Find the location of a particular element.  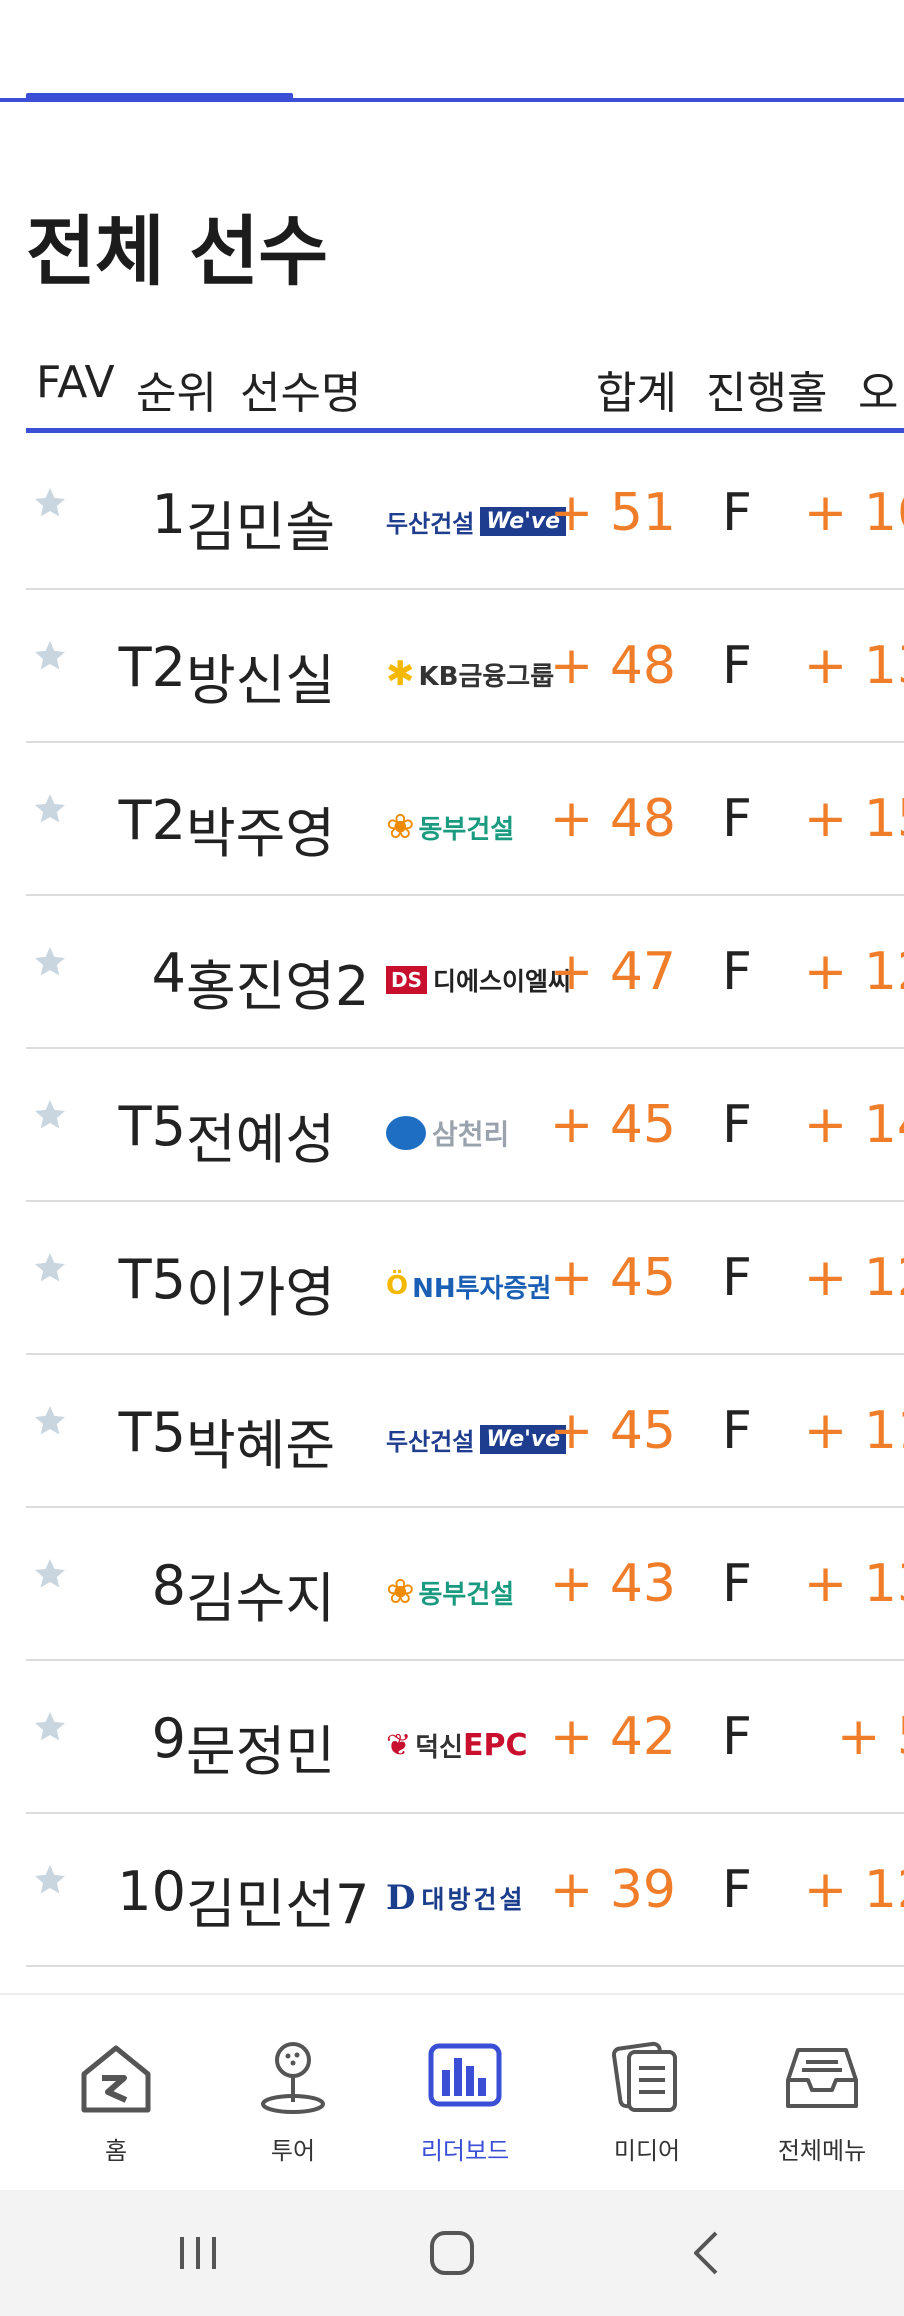

player-row: T2 박주영 ❀동부건설 + 48 F + 15 is located at coordinates (465, 819).